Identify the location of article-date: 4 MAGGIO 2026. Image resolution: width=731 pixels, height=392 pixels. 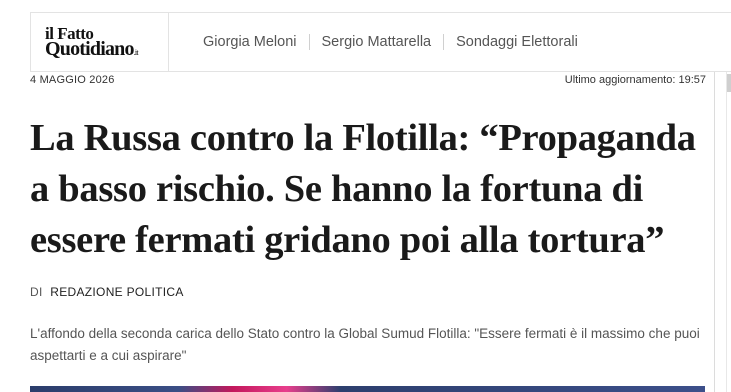
(72, 80).